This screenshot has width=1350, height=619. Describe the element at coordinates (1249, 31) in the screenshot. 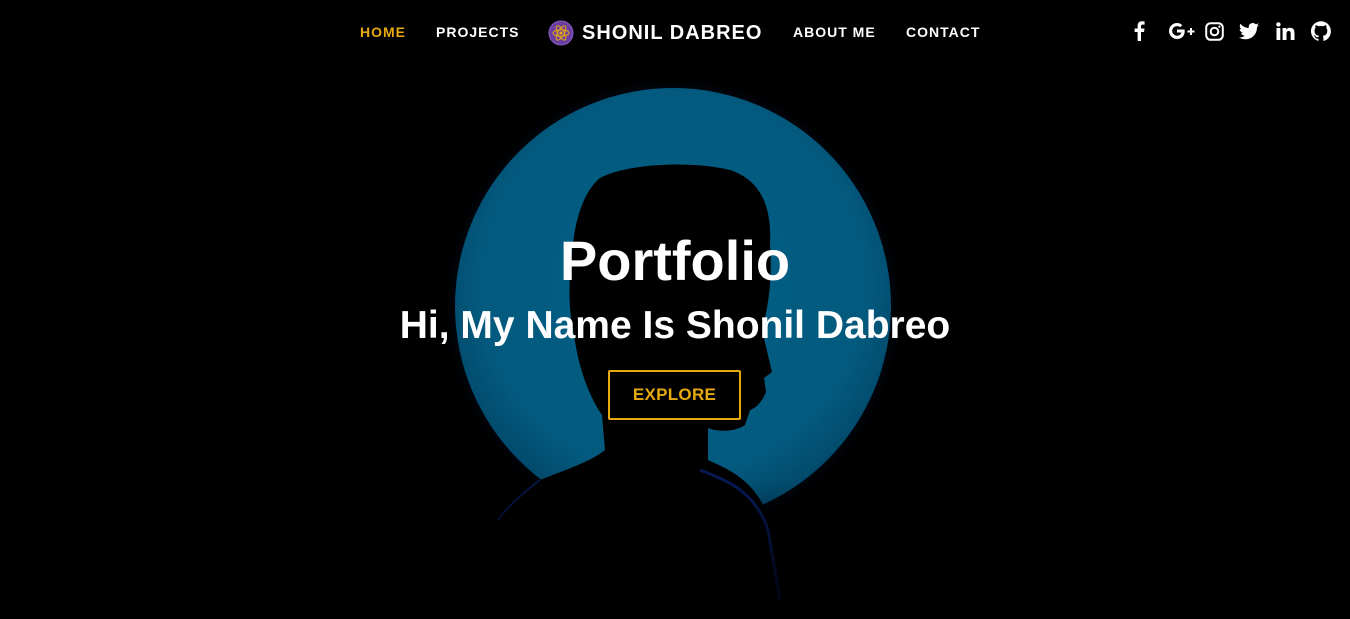

I see `twitter-icon` at that location.